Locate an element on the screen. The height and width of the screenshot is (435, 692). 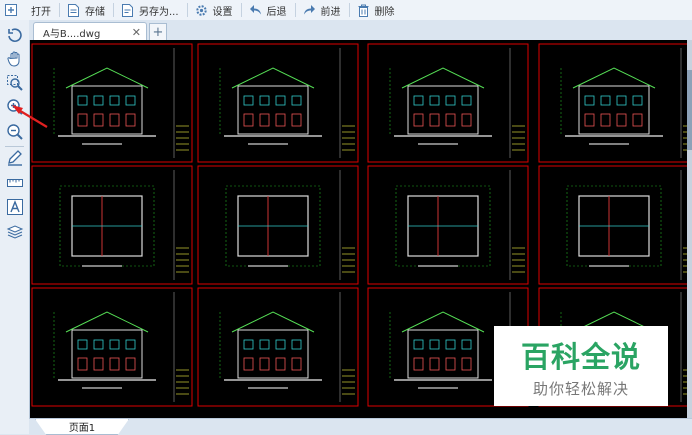
trash-icon is located at coordinates (363, 10).